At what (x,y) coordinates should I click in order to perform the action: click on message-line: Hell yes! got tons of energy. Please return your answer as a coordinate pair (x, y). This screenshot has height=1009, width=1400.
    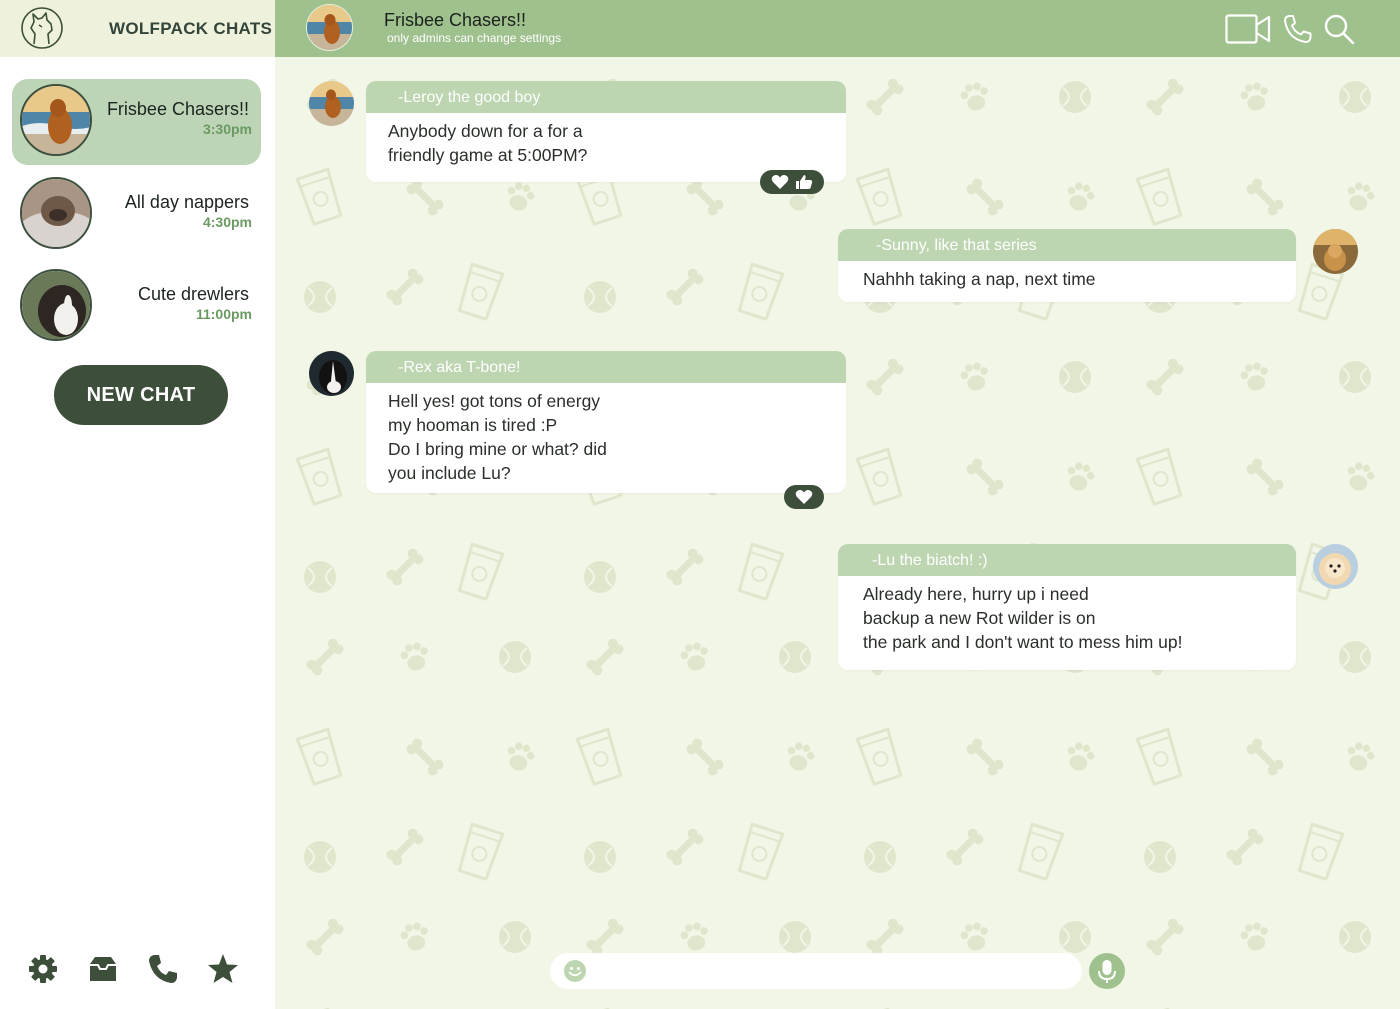
    Looking at the image, I should click on (494, 401).